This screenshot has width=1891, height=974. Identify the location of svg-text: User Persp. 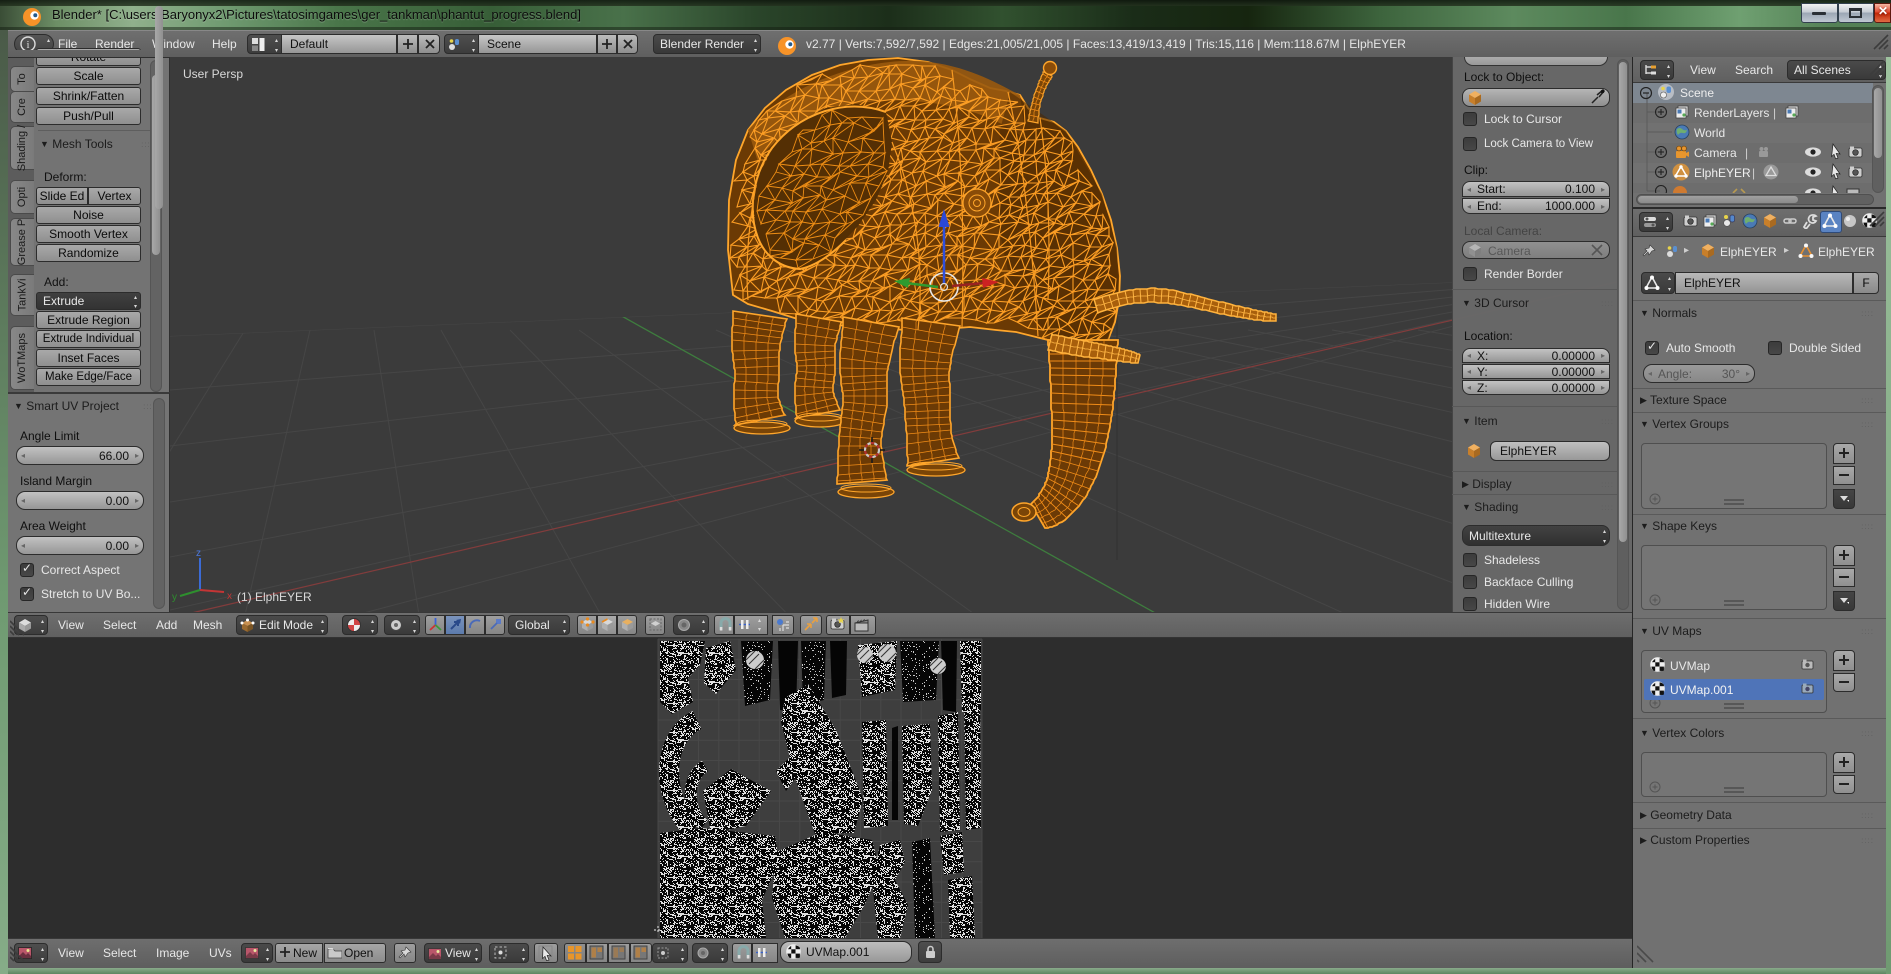
(213, 74).